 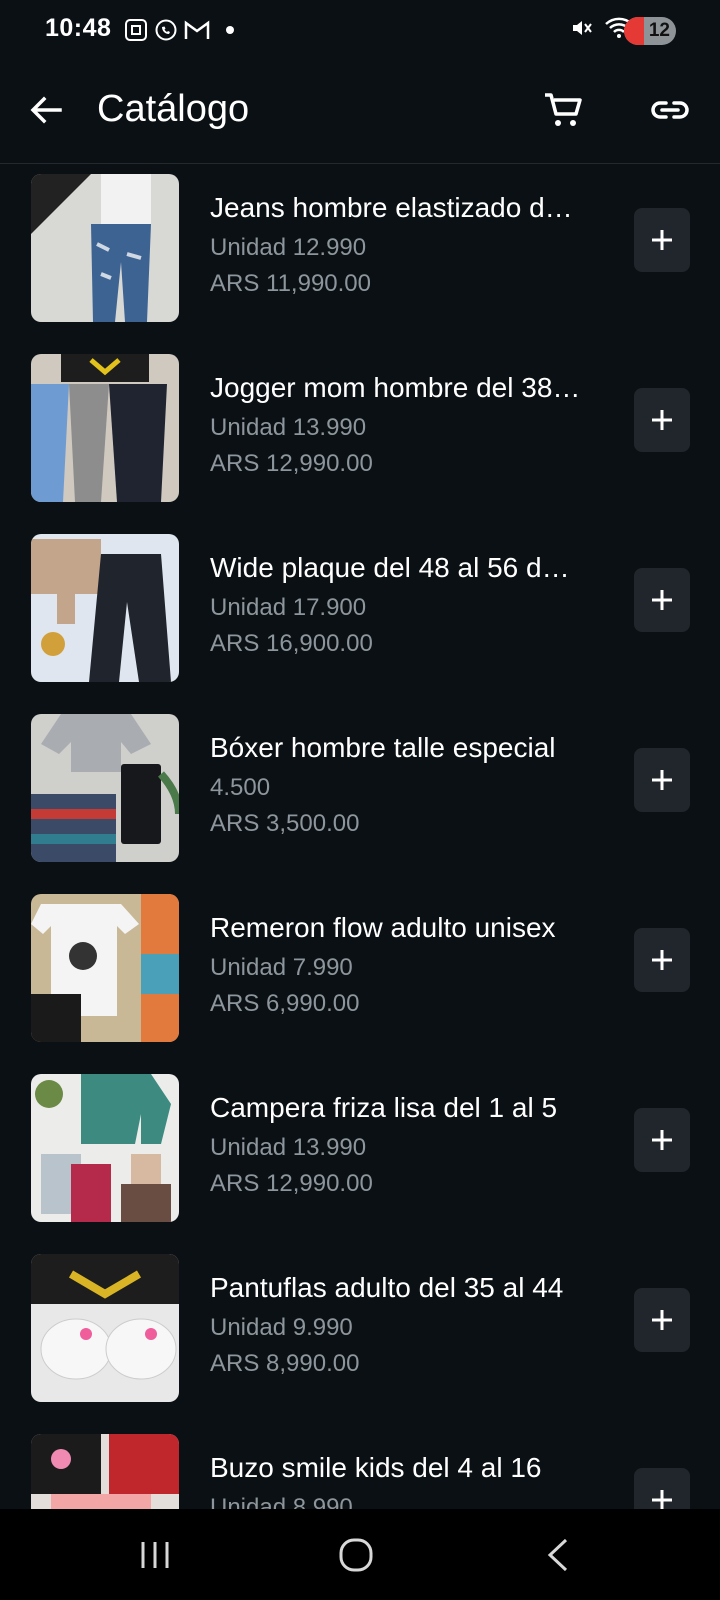 What do you see at coordinates (136, 30) in the screenshot?
I see `screenshot-icon` at bounding box center [136, 30].